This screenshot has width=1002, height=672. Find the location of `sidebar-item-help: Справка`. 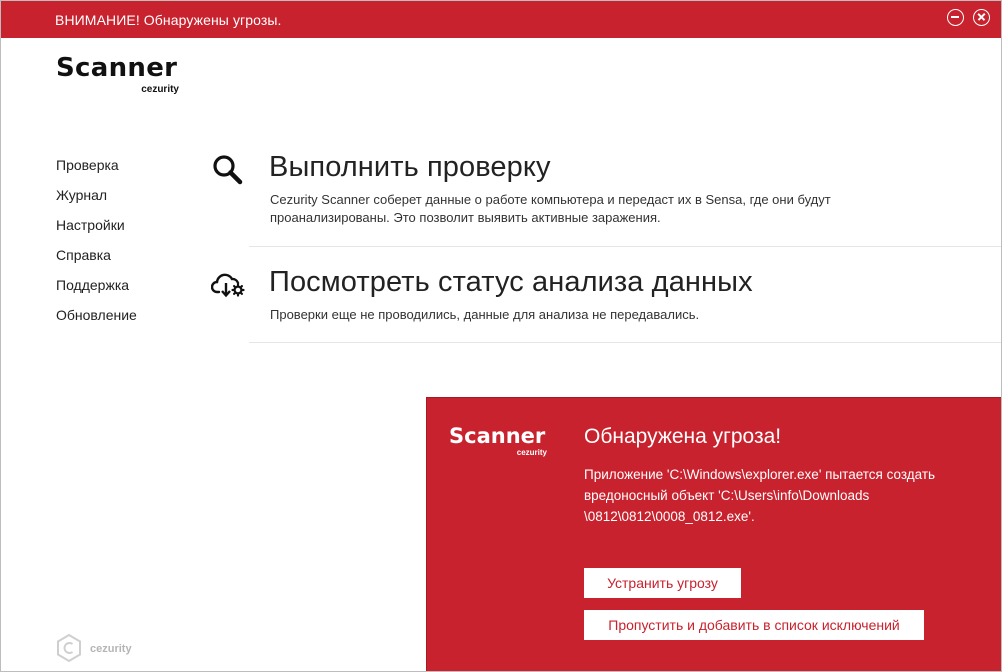

sidebar-item-help: Справка is located at coordinates (96, 259).